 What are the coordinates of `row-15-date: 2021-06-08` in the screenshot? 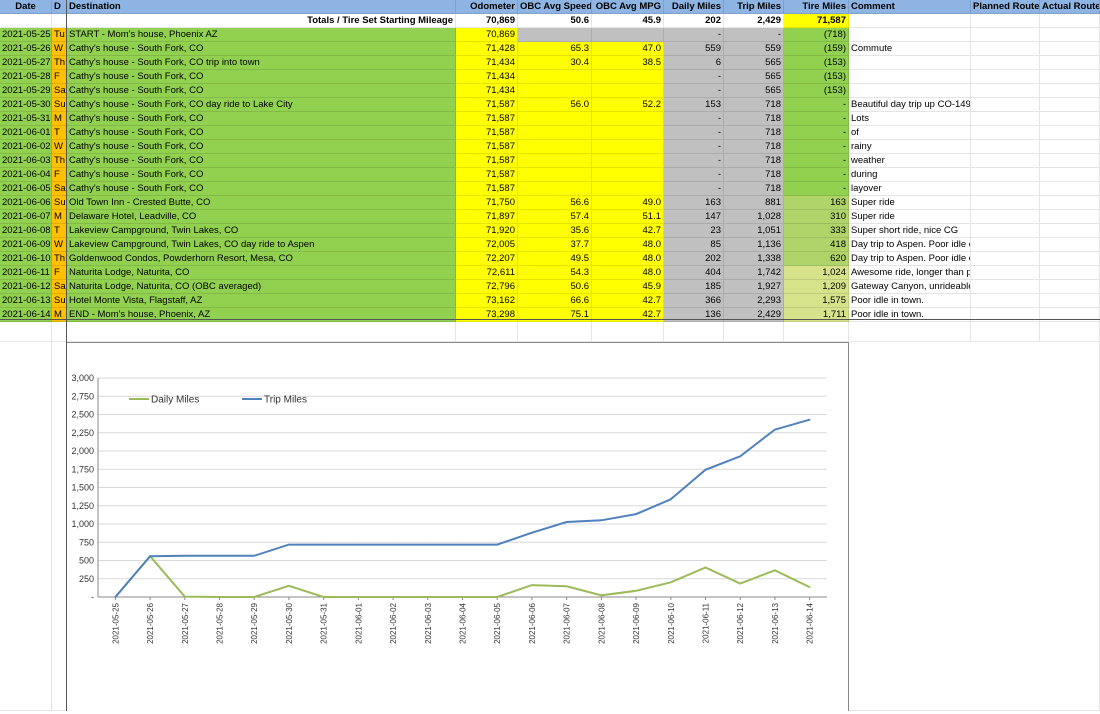 It's located at (26, 231).